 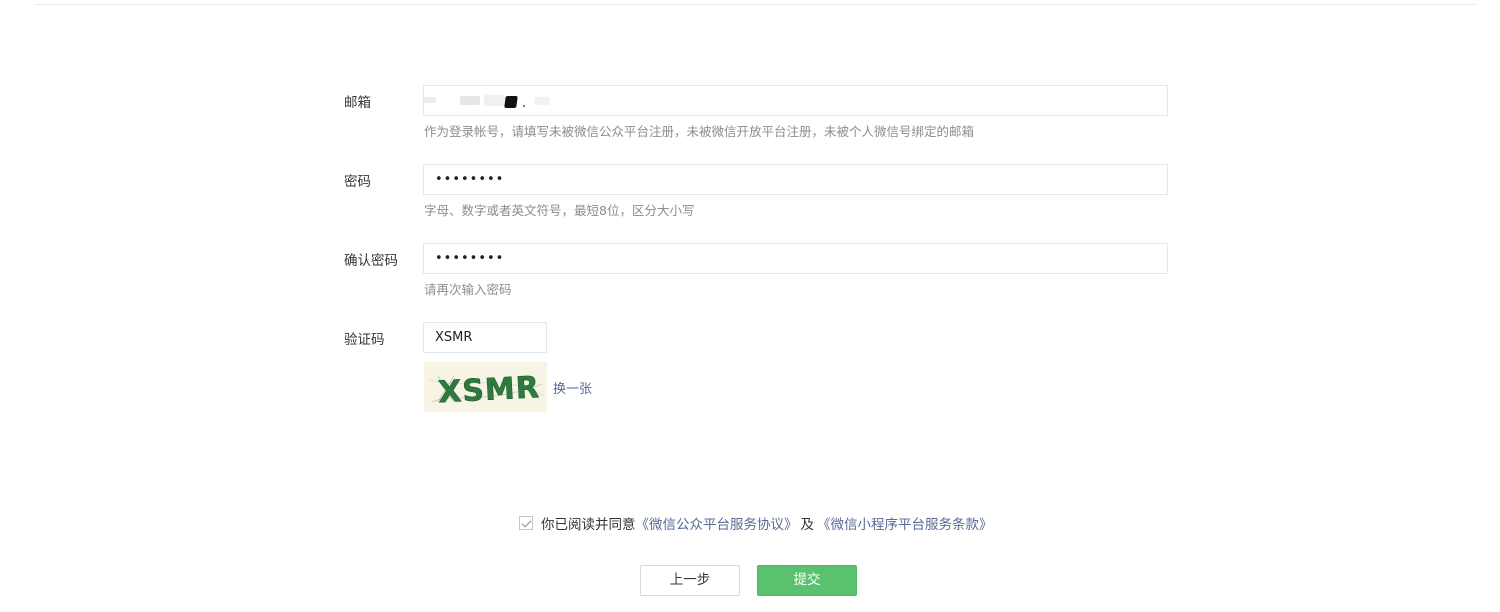 I want to click on captcha-refresh-link: 换一张, so click(x=572, y=387).